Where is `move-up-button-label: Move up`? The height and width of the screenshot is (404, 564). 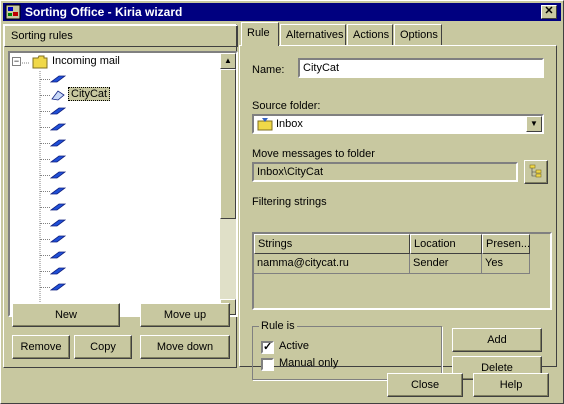
move-up-button-label: Move up is located at coordinates (185, 315).